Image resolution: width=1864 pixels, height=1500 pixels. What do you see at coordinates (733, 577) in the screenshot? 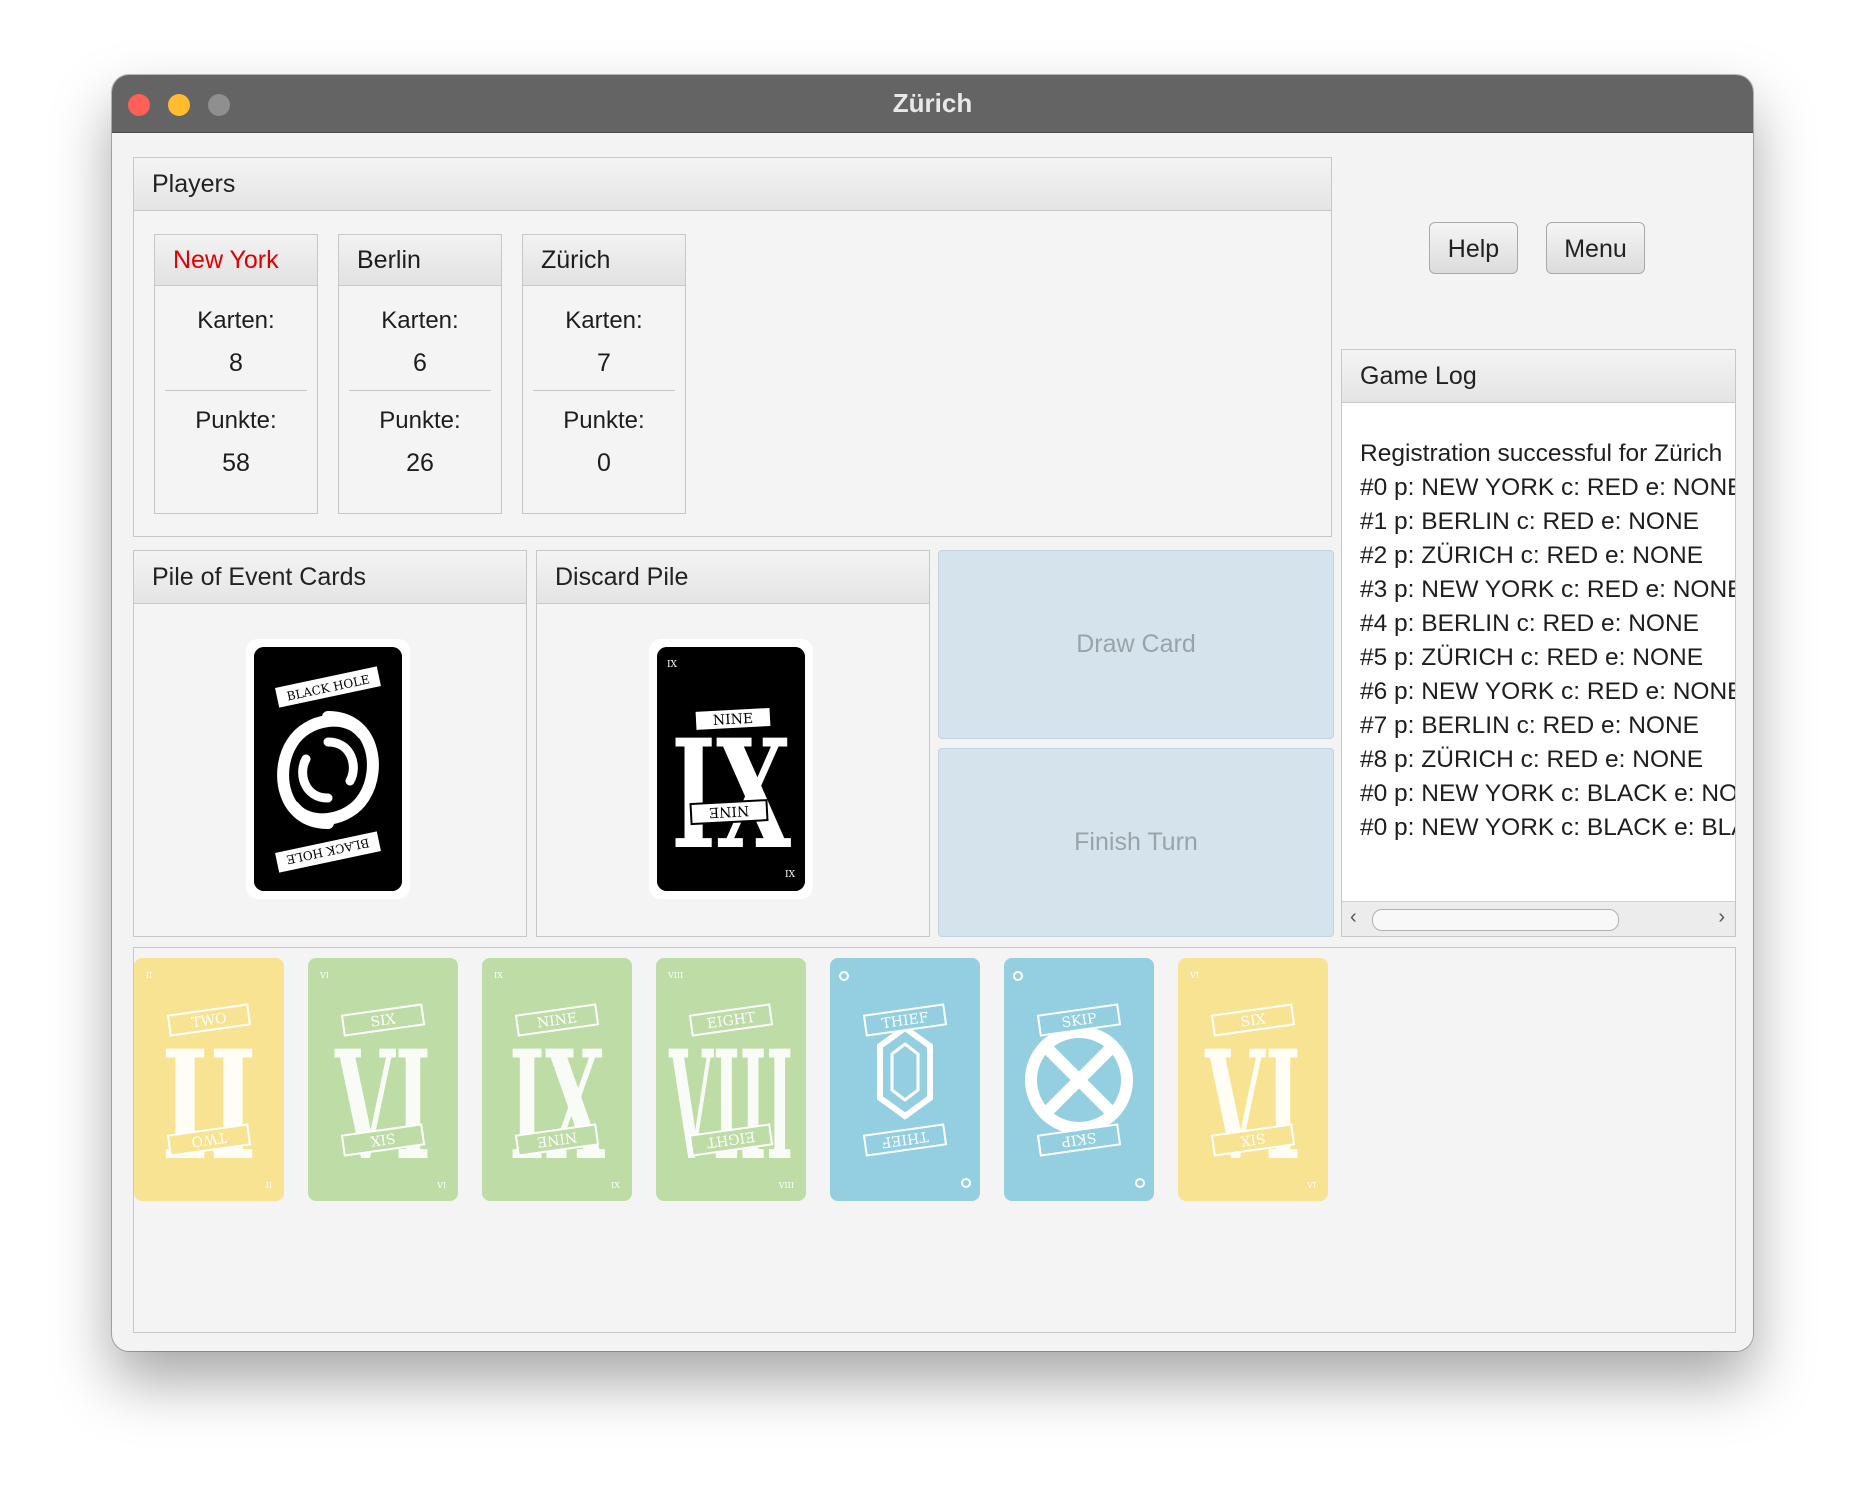
I see `discard-pile-header: Discard Pile` at bounding box center [733, 577].